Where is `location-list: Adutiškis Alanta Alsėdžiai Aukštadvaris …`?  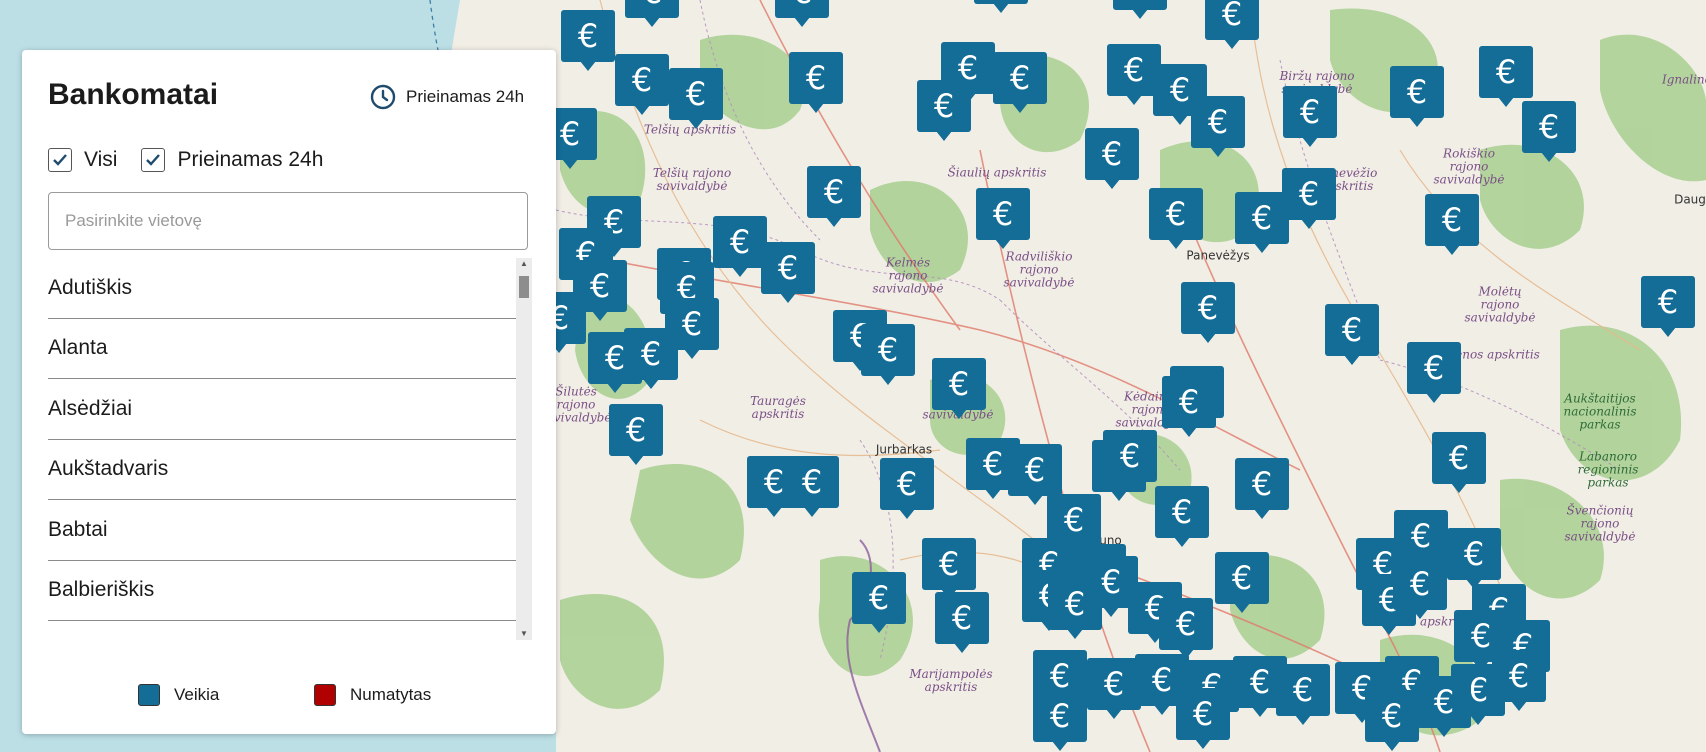
location-list: Adutiškis Alanta Alsėdžiai Aukštadvaris … is located at coordinates (282, 443).